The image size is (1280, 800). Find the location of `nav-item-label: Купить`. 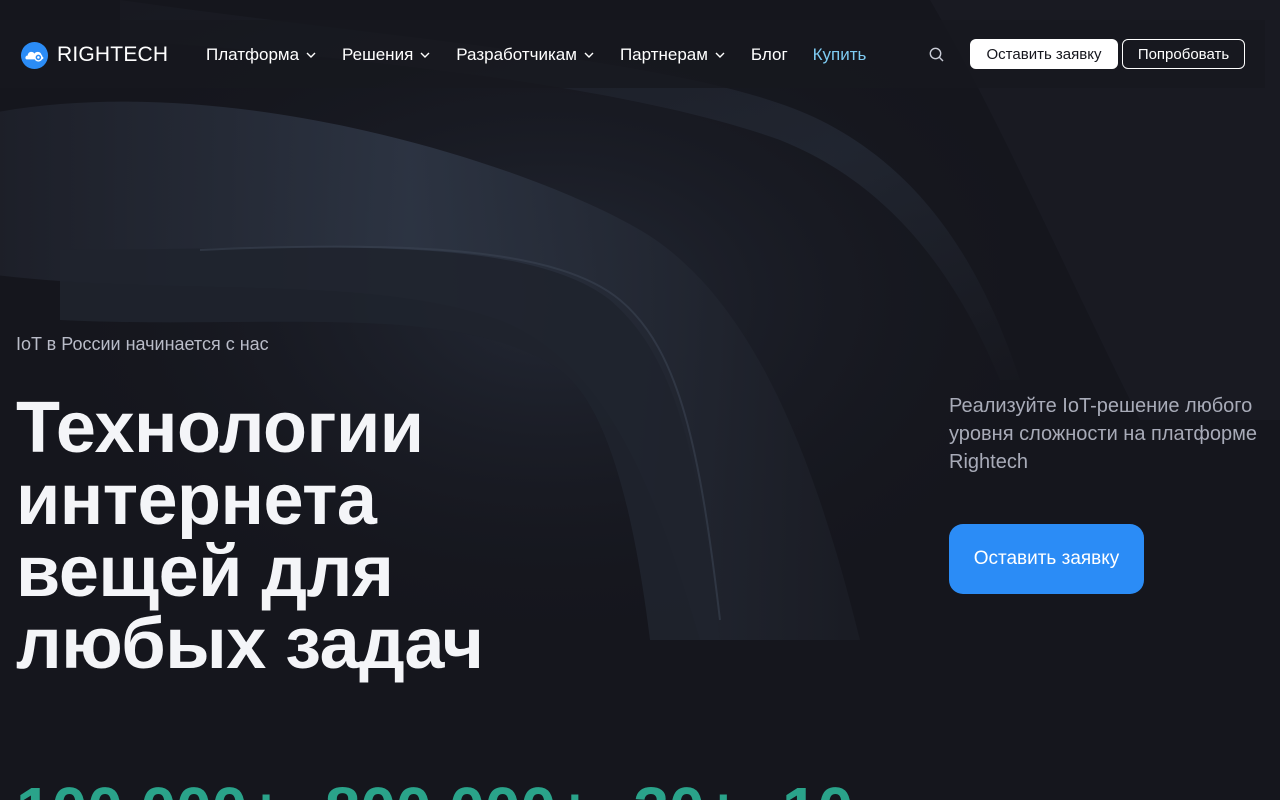

nav-item-label: Купить is located at coordinates (839, 54).